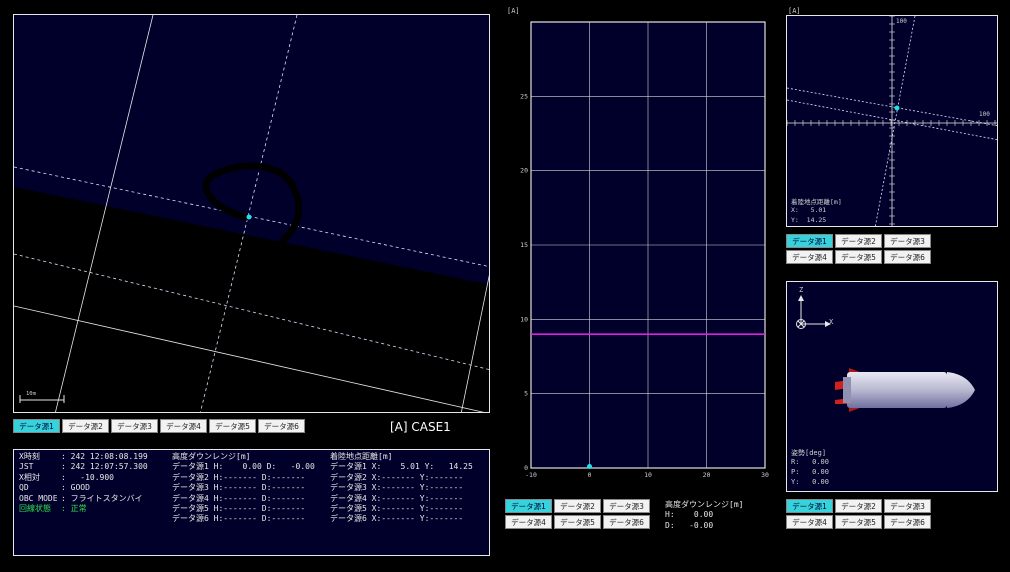 The image size is (1010, 572). What do you see at coordinates (858, 522) in the screenshot?
I see `attitude-tab-source5: データ源5` at bounding box center [858, 522].